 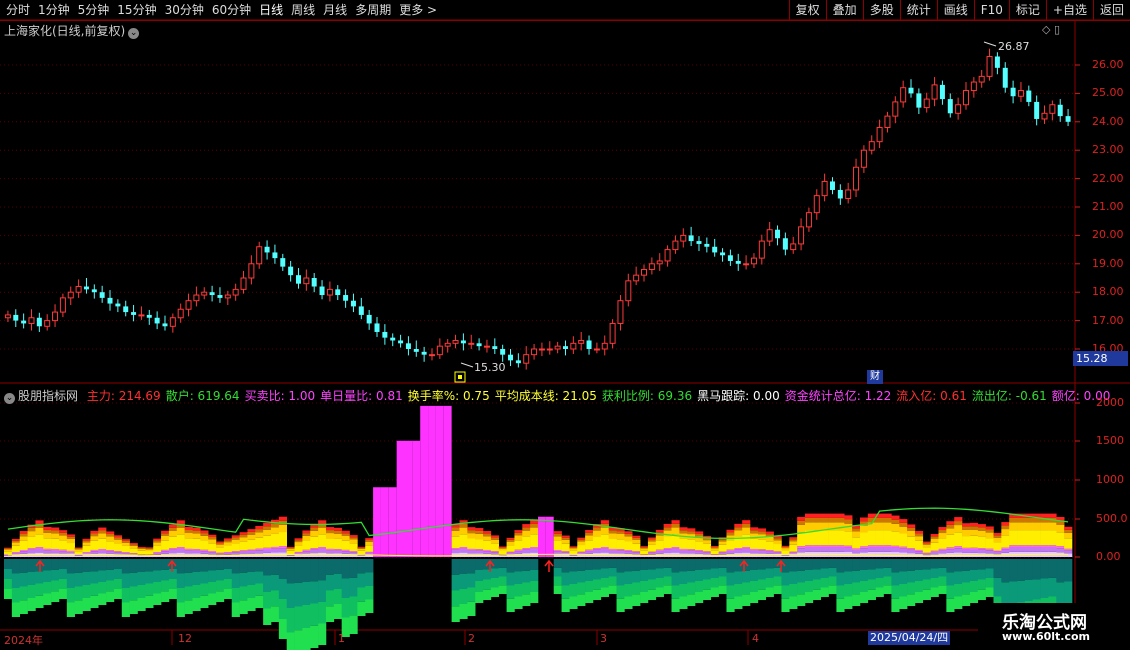 What do you see at coordinates (9, 398) in the screenshot?
I see `indicator-settings-icon: ⌄` at bounding box center [9, 398].